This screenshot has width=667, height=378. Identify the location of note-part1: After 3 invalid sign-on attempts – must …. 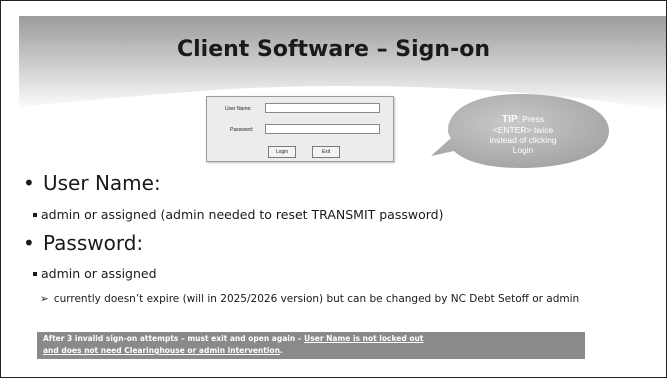
(174, 338).